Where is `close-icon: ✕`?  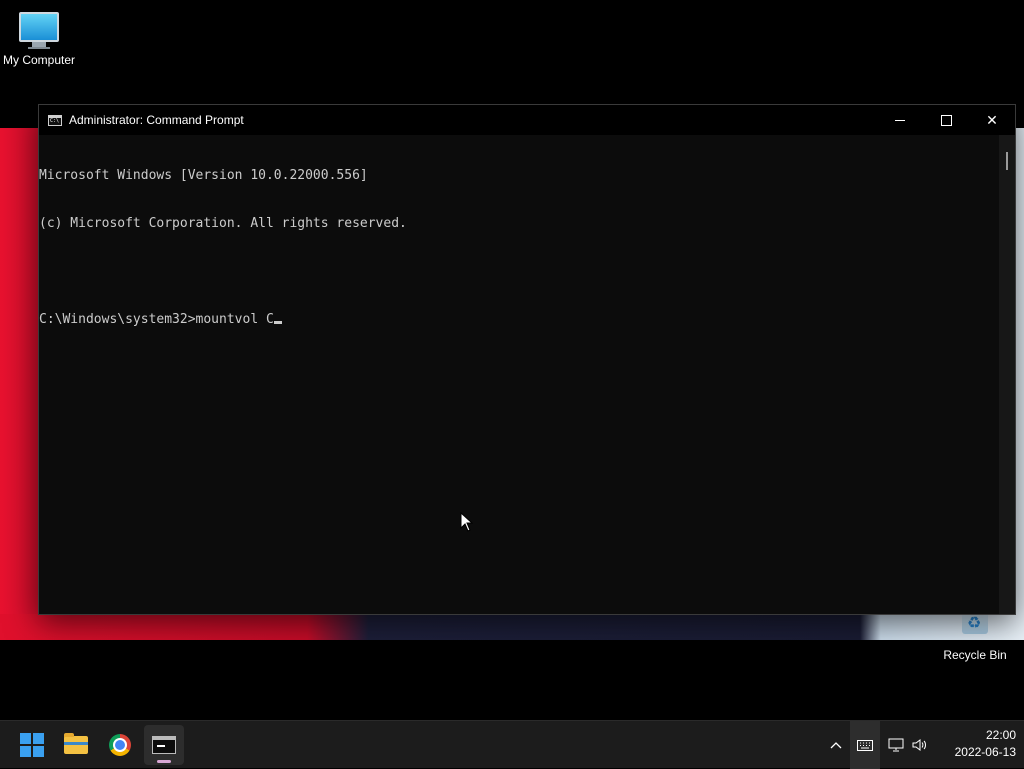
close-icon: ✕ is located at coordinates (992, 119).